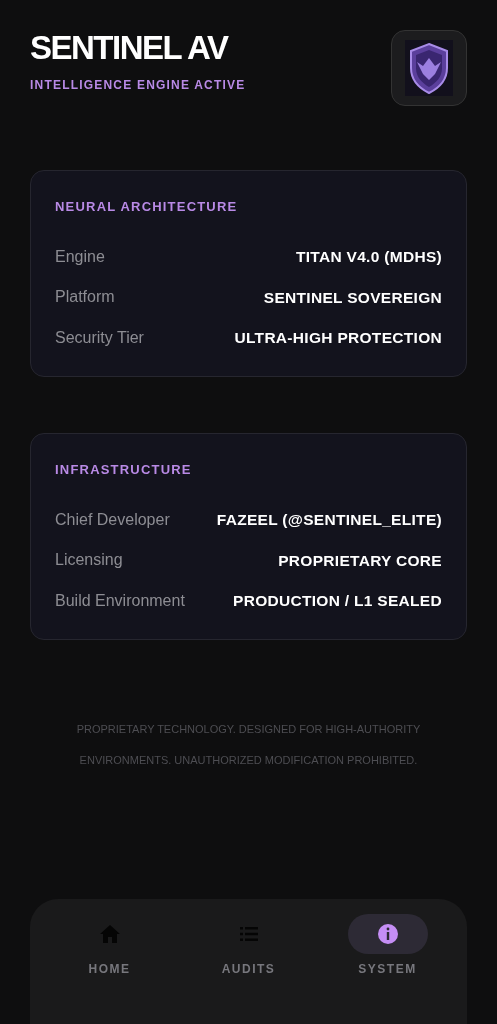  I want to click on info-icon, so click(387, 934).